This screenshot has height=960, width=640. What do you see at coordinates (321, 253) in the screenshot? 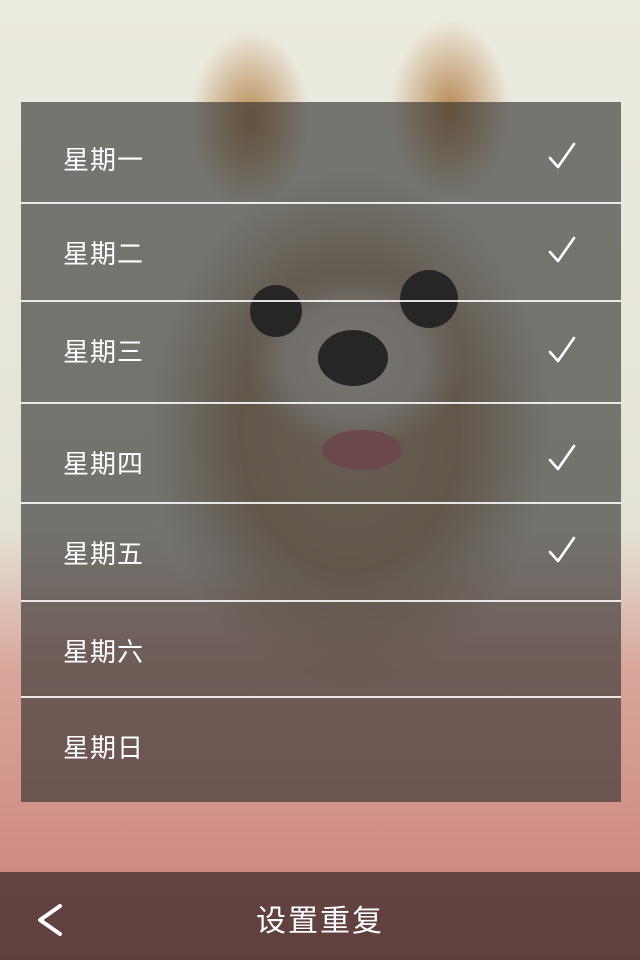
I see `day-row-tuesday: 星期二` at bounding box center [321, 253].